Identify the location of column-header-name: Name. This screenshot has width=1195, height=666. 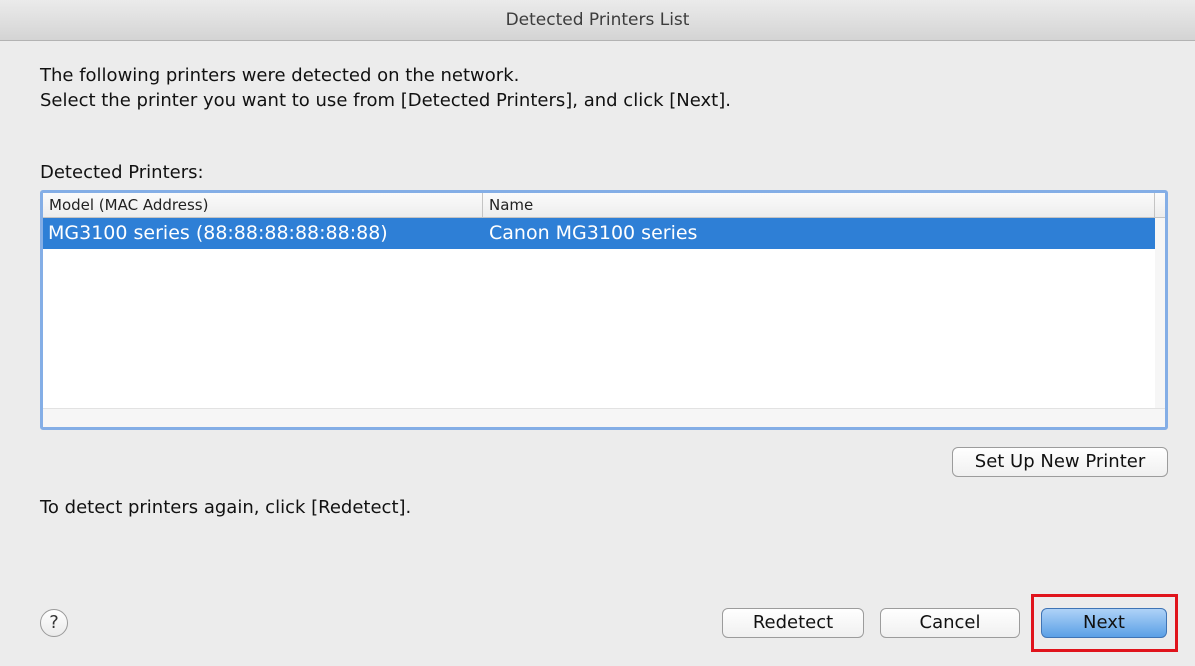
(819, 205).